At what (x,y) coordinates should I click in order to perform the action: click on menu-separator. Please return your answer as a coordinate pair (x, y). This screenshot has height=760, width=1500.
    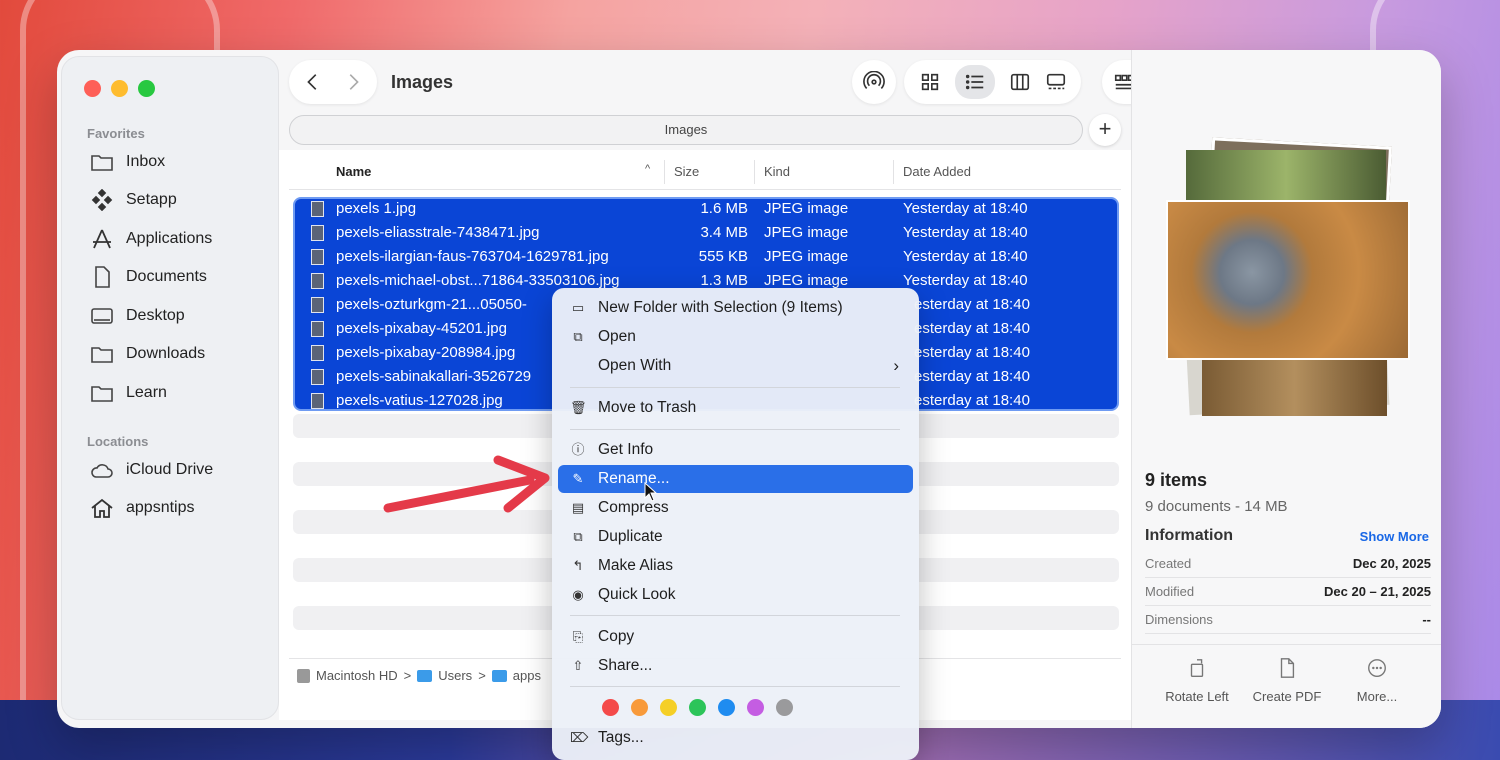
    Looking at the image, I should click on (735, 686).